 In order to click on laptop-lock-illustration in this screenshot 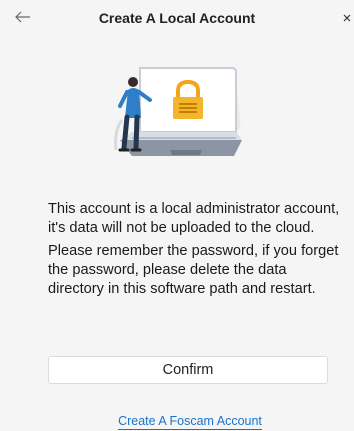, I will do `click(180, 117)`.